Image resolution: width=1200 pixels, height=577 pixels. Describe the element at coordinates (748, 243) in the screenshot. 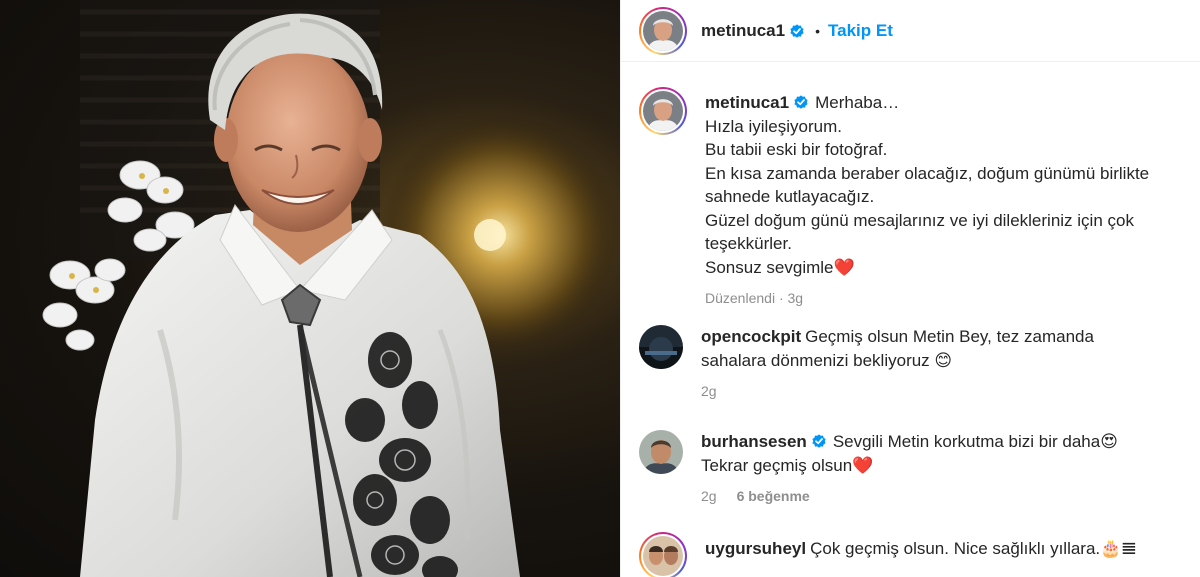

I see `caption-line: teşekkürler.` at that location.